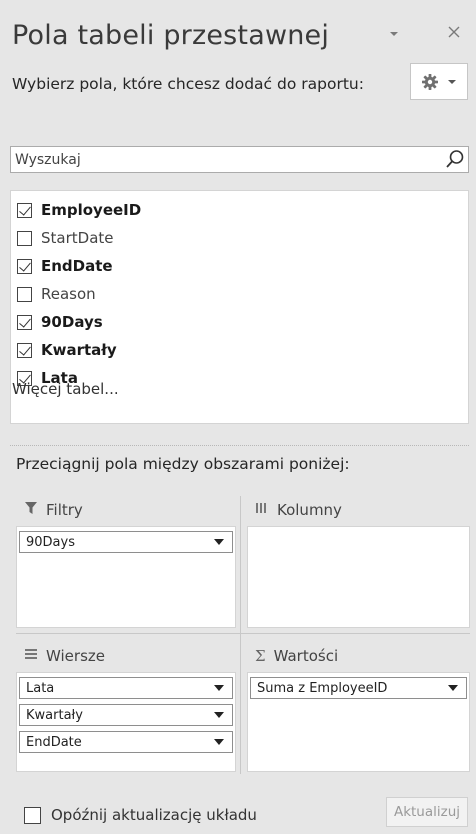  I want to click on rows-label: Wiersze, so click(75, 656).